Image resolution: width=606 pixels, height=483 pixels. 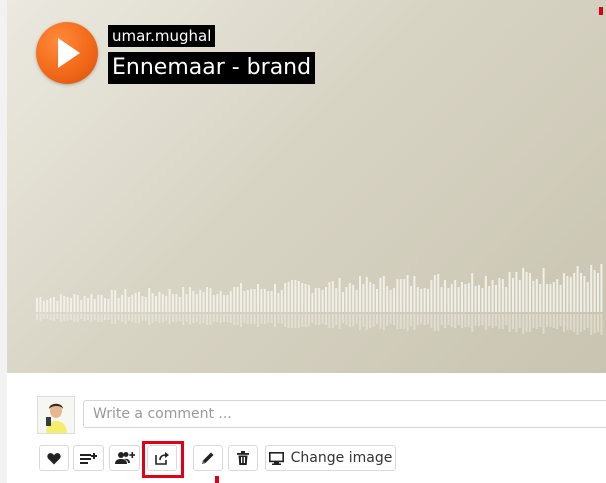 I want to click on like-button, so click(x=54, y=458).